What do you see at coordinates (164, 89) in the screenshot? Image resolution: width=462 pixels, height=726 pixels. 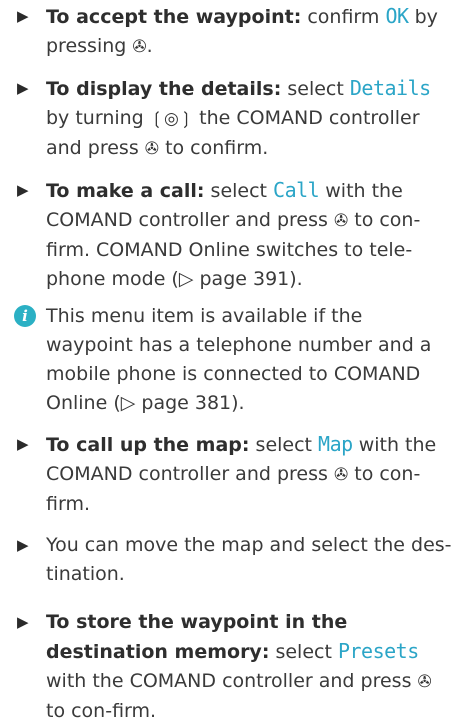 I see `step-lead: To display the details:` at bounding box center [164, 89].